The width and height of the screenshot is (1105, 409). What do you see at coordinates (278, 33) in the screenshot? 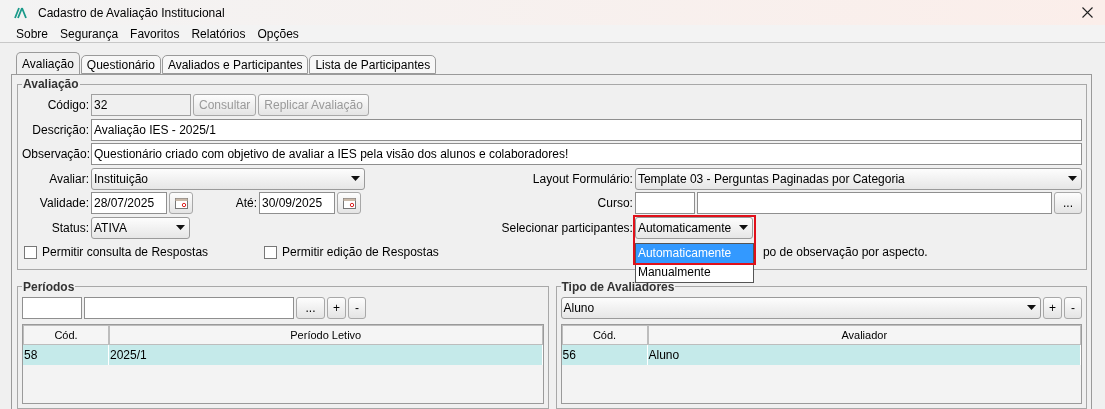
I see `menu-item: Opções` at bounding box center [278, 33].